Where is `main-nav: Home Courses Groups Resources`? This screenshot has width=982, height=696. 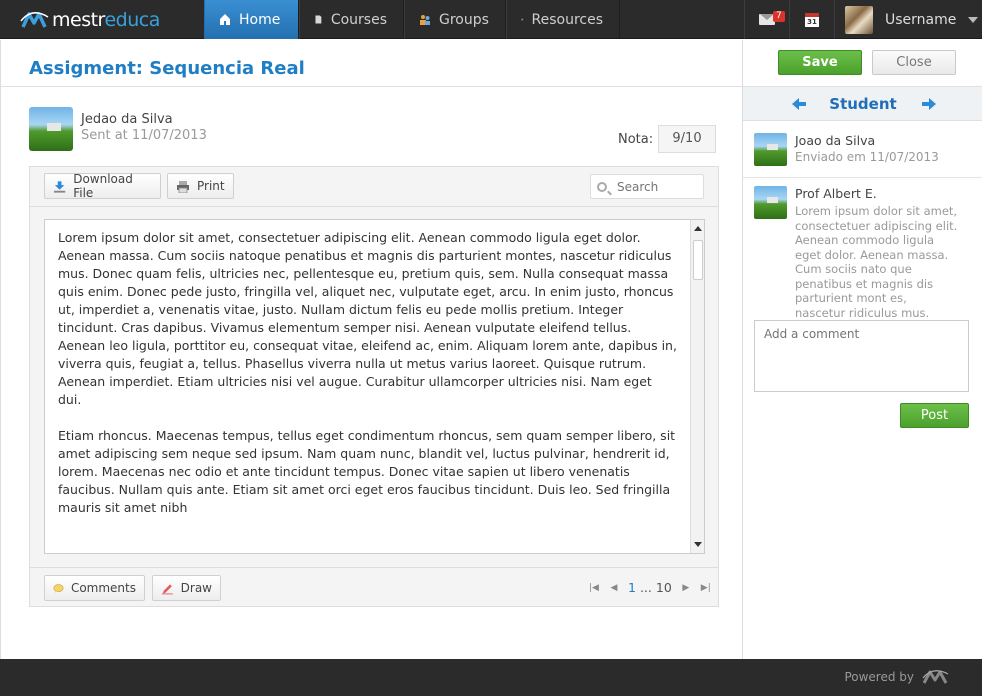 main-nav: Home Courses Groups Resources is located at coordinates (412, 19).